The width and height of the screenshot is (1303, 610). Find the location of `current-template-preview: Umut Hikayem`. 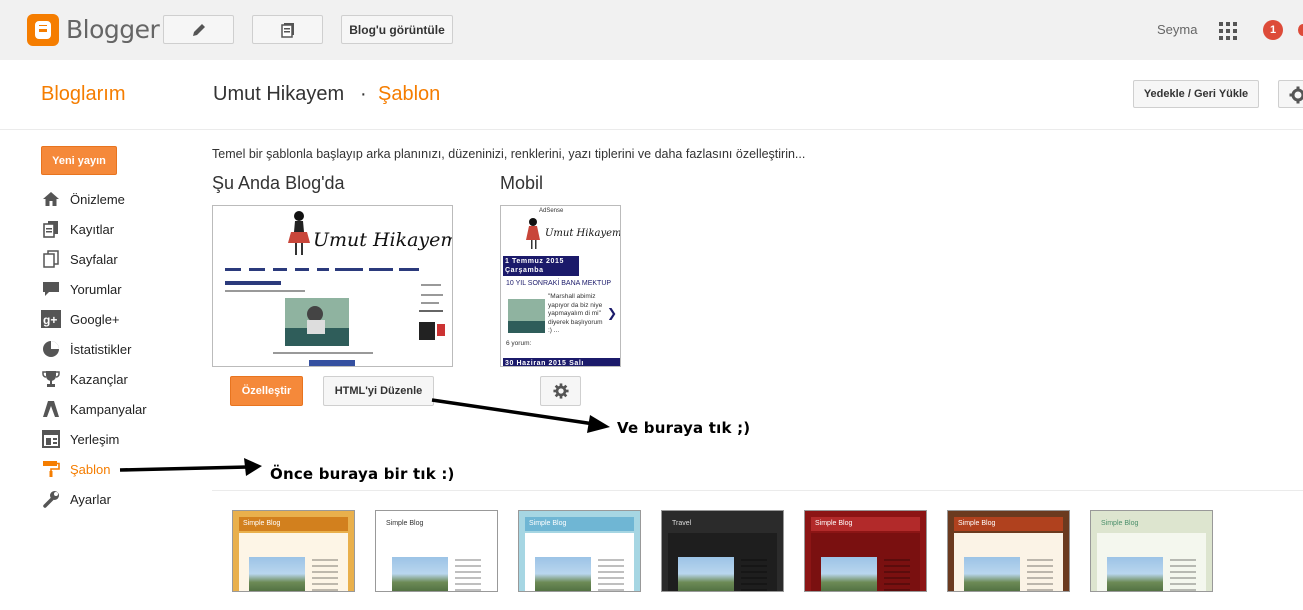

current-template-preview: Umut Hikayem is located at coordinates (332, 286).